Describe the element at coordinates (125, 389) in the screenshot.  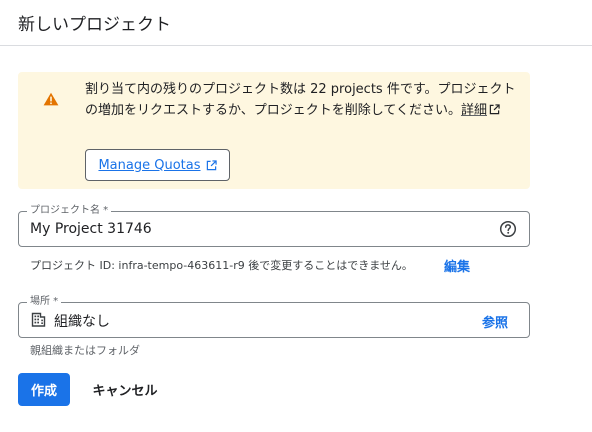
I see `cancel-button: キャンセル` at that location.